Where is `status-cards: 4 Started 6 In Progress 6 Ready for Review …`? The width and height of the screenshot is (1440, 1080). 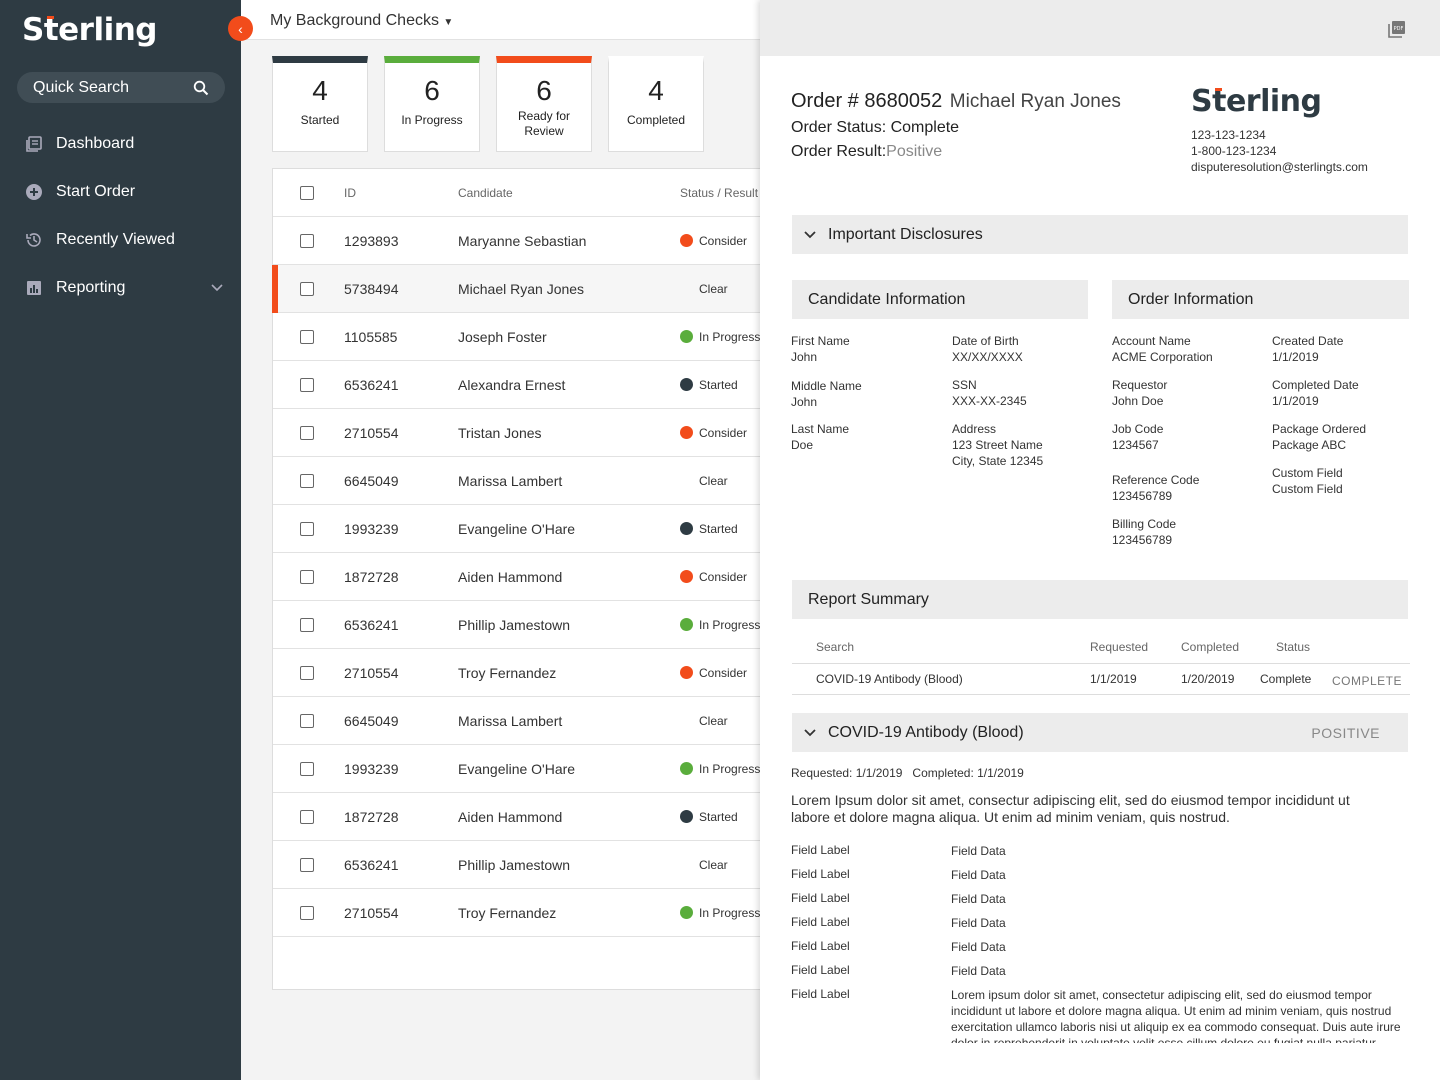
status-cards: 4 Started 6 In Progress 6 Ready for Review … is located at coordinates (488, 104).